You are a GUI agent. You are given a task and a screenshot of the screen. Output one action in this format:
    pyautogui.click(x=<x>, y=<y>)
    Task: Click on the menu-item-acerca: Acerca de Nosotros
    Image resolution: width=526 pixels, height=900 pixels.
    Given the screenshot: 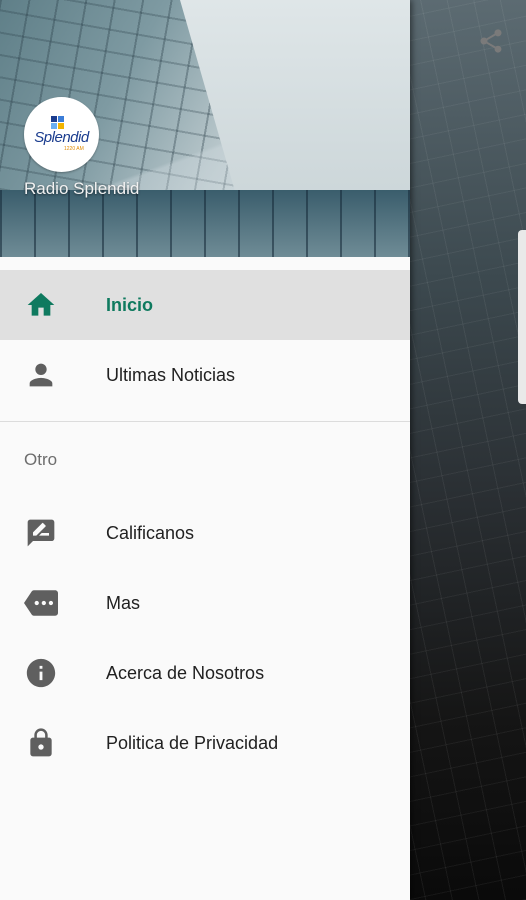 What is the action you would take?
    pyautogui.click(x=205, y=673)
    